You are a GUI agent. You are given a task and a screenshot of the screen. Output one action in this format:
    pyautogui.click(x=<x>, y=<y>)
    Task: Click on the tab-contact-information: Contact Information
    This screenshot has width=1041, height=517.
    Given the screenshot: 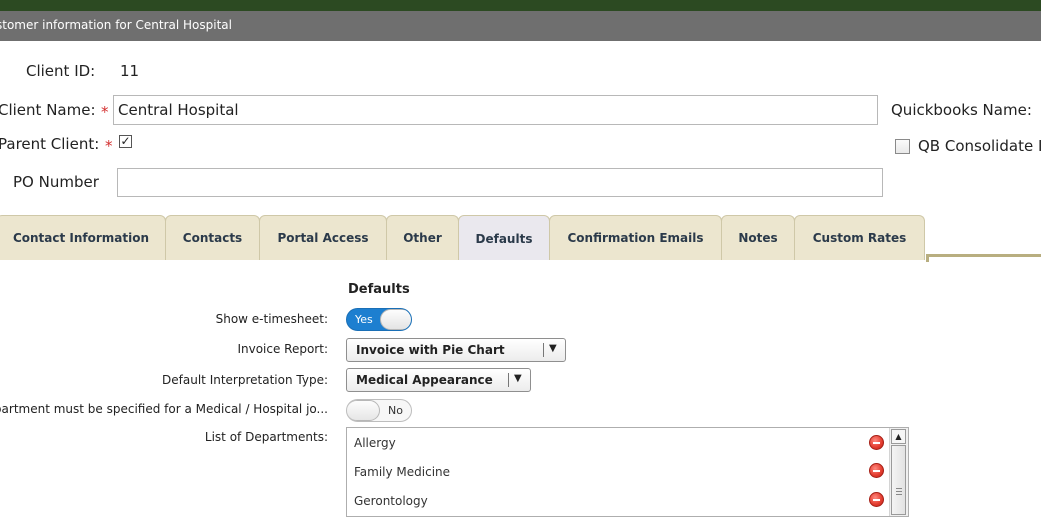 What is the action you would take?
    pyautogui.click(x=83, y=237)
    